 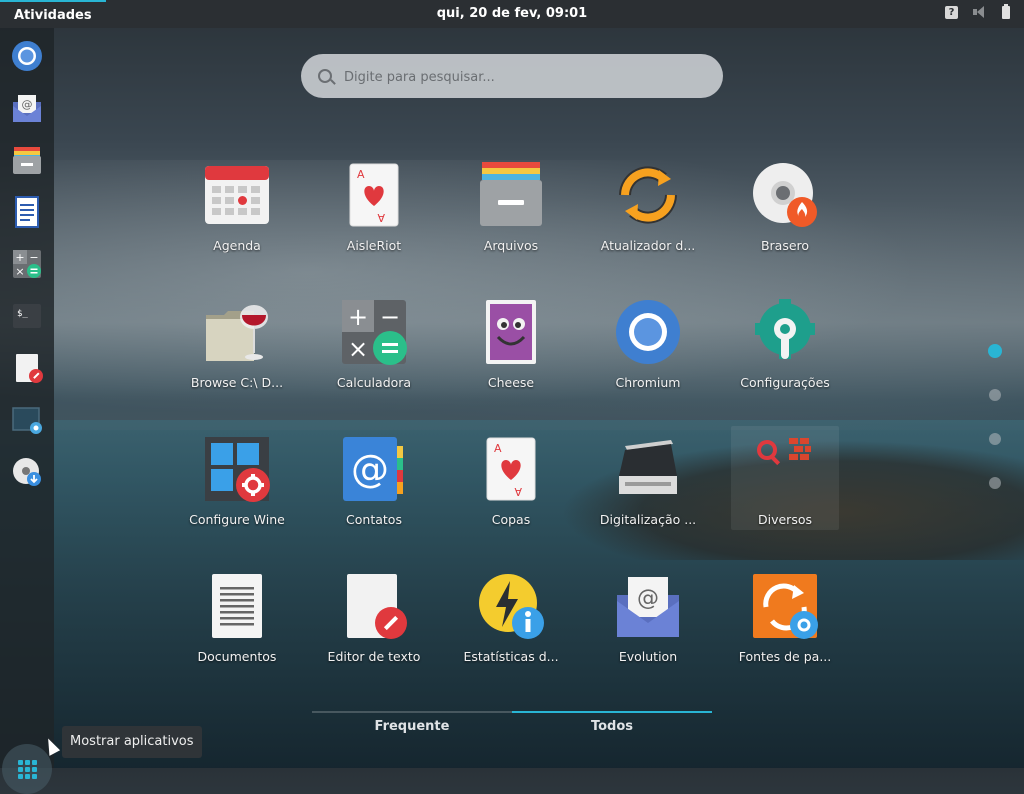 I want to click on app-label: Evolution, so click(x=648, y=656).